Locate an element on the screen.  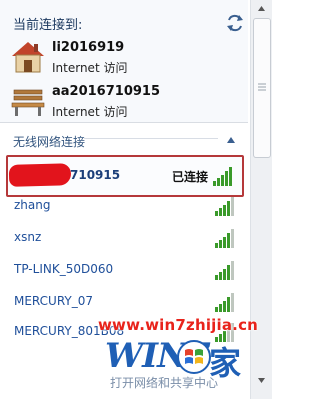
section-divider is located at coordinates (151, 138).